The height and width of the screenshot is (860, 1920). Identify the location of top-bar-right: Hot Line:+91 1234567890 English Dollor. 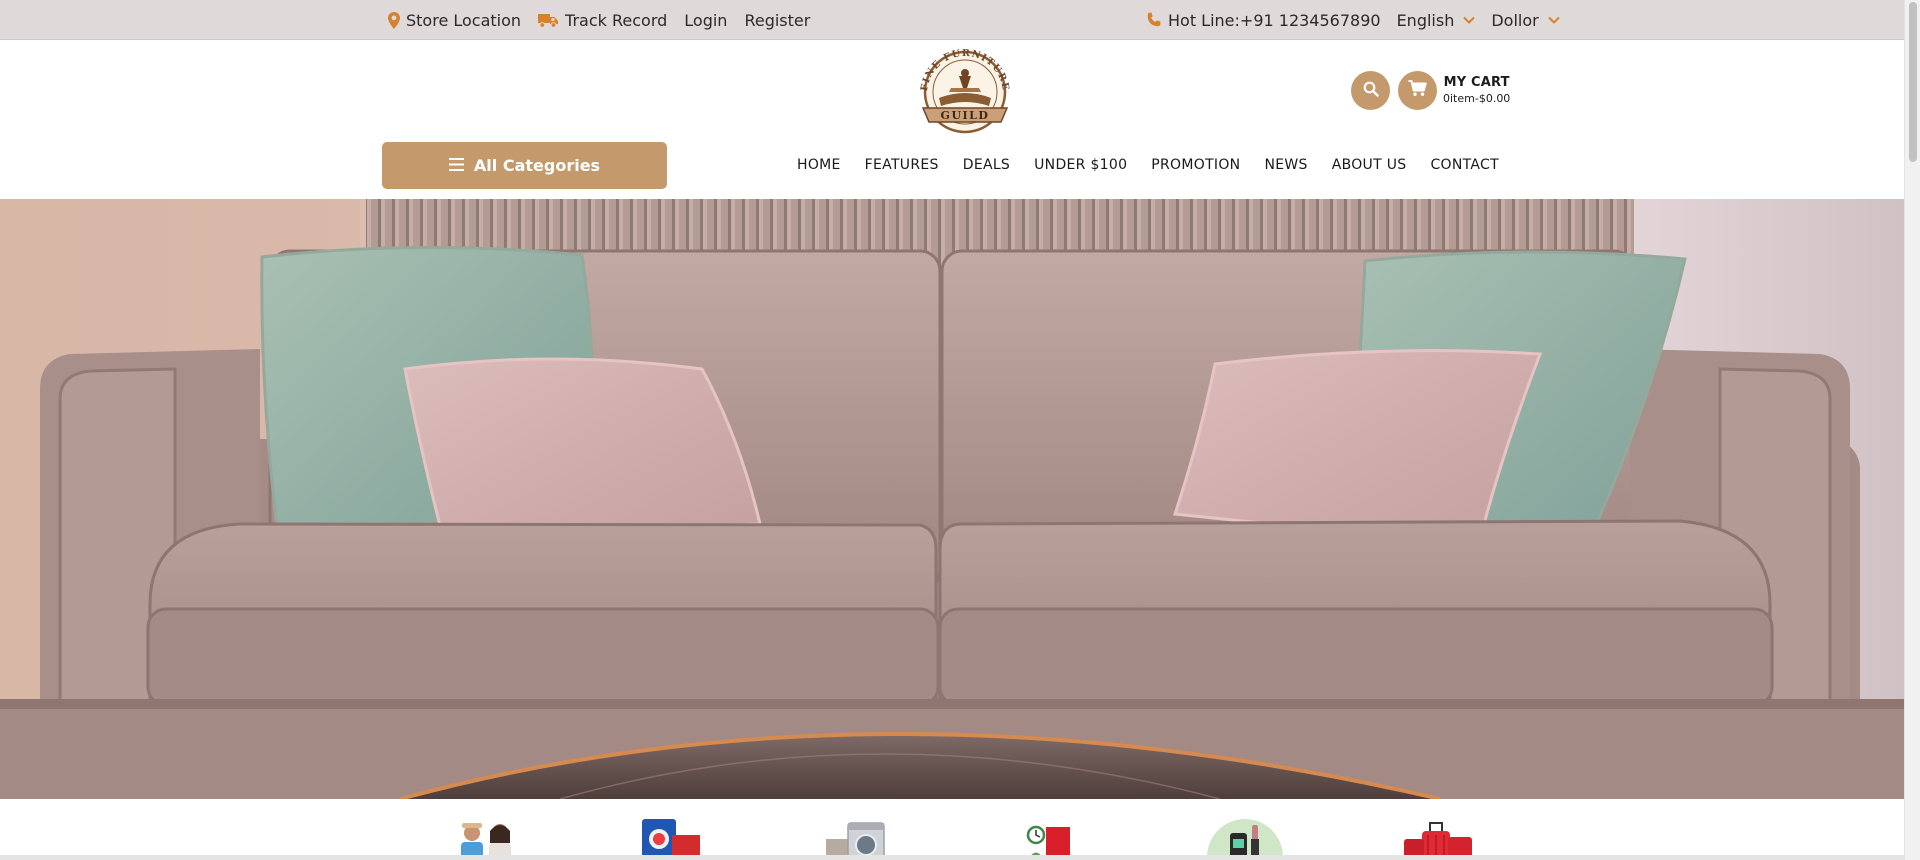
(1353, 20).